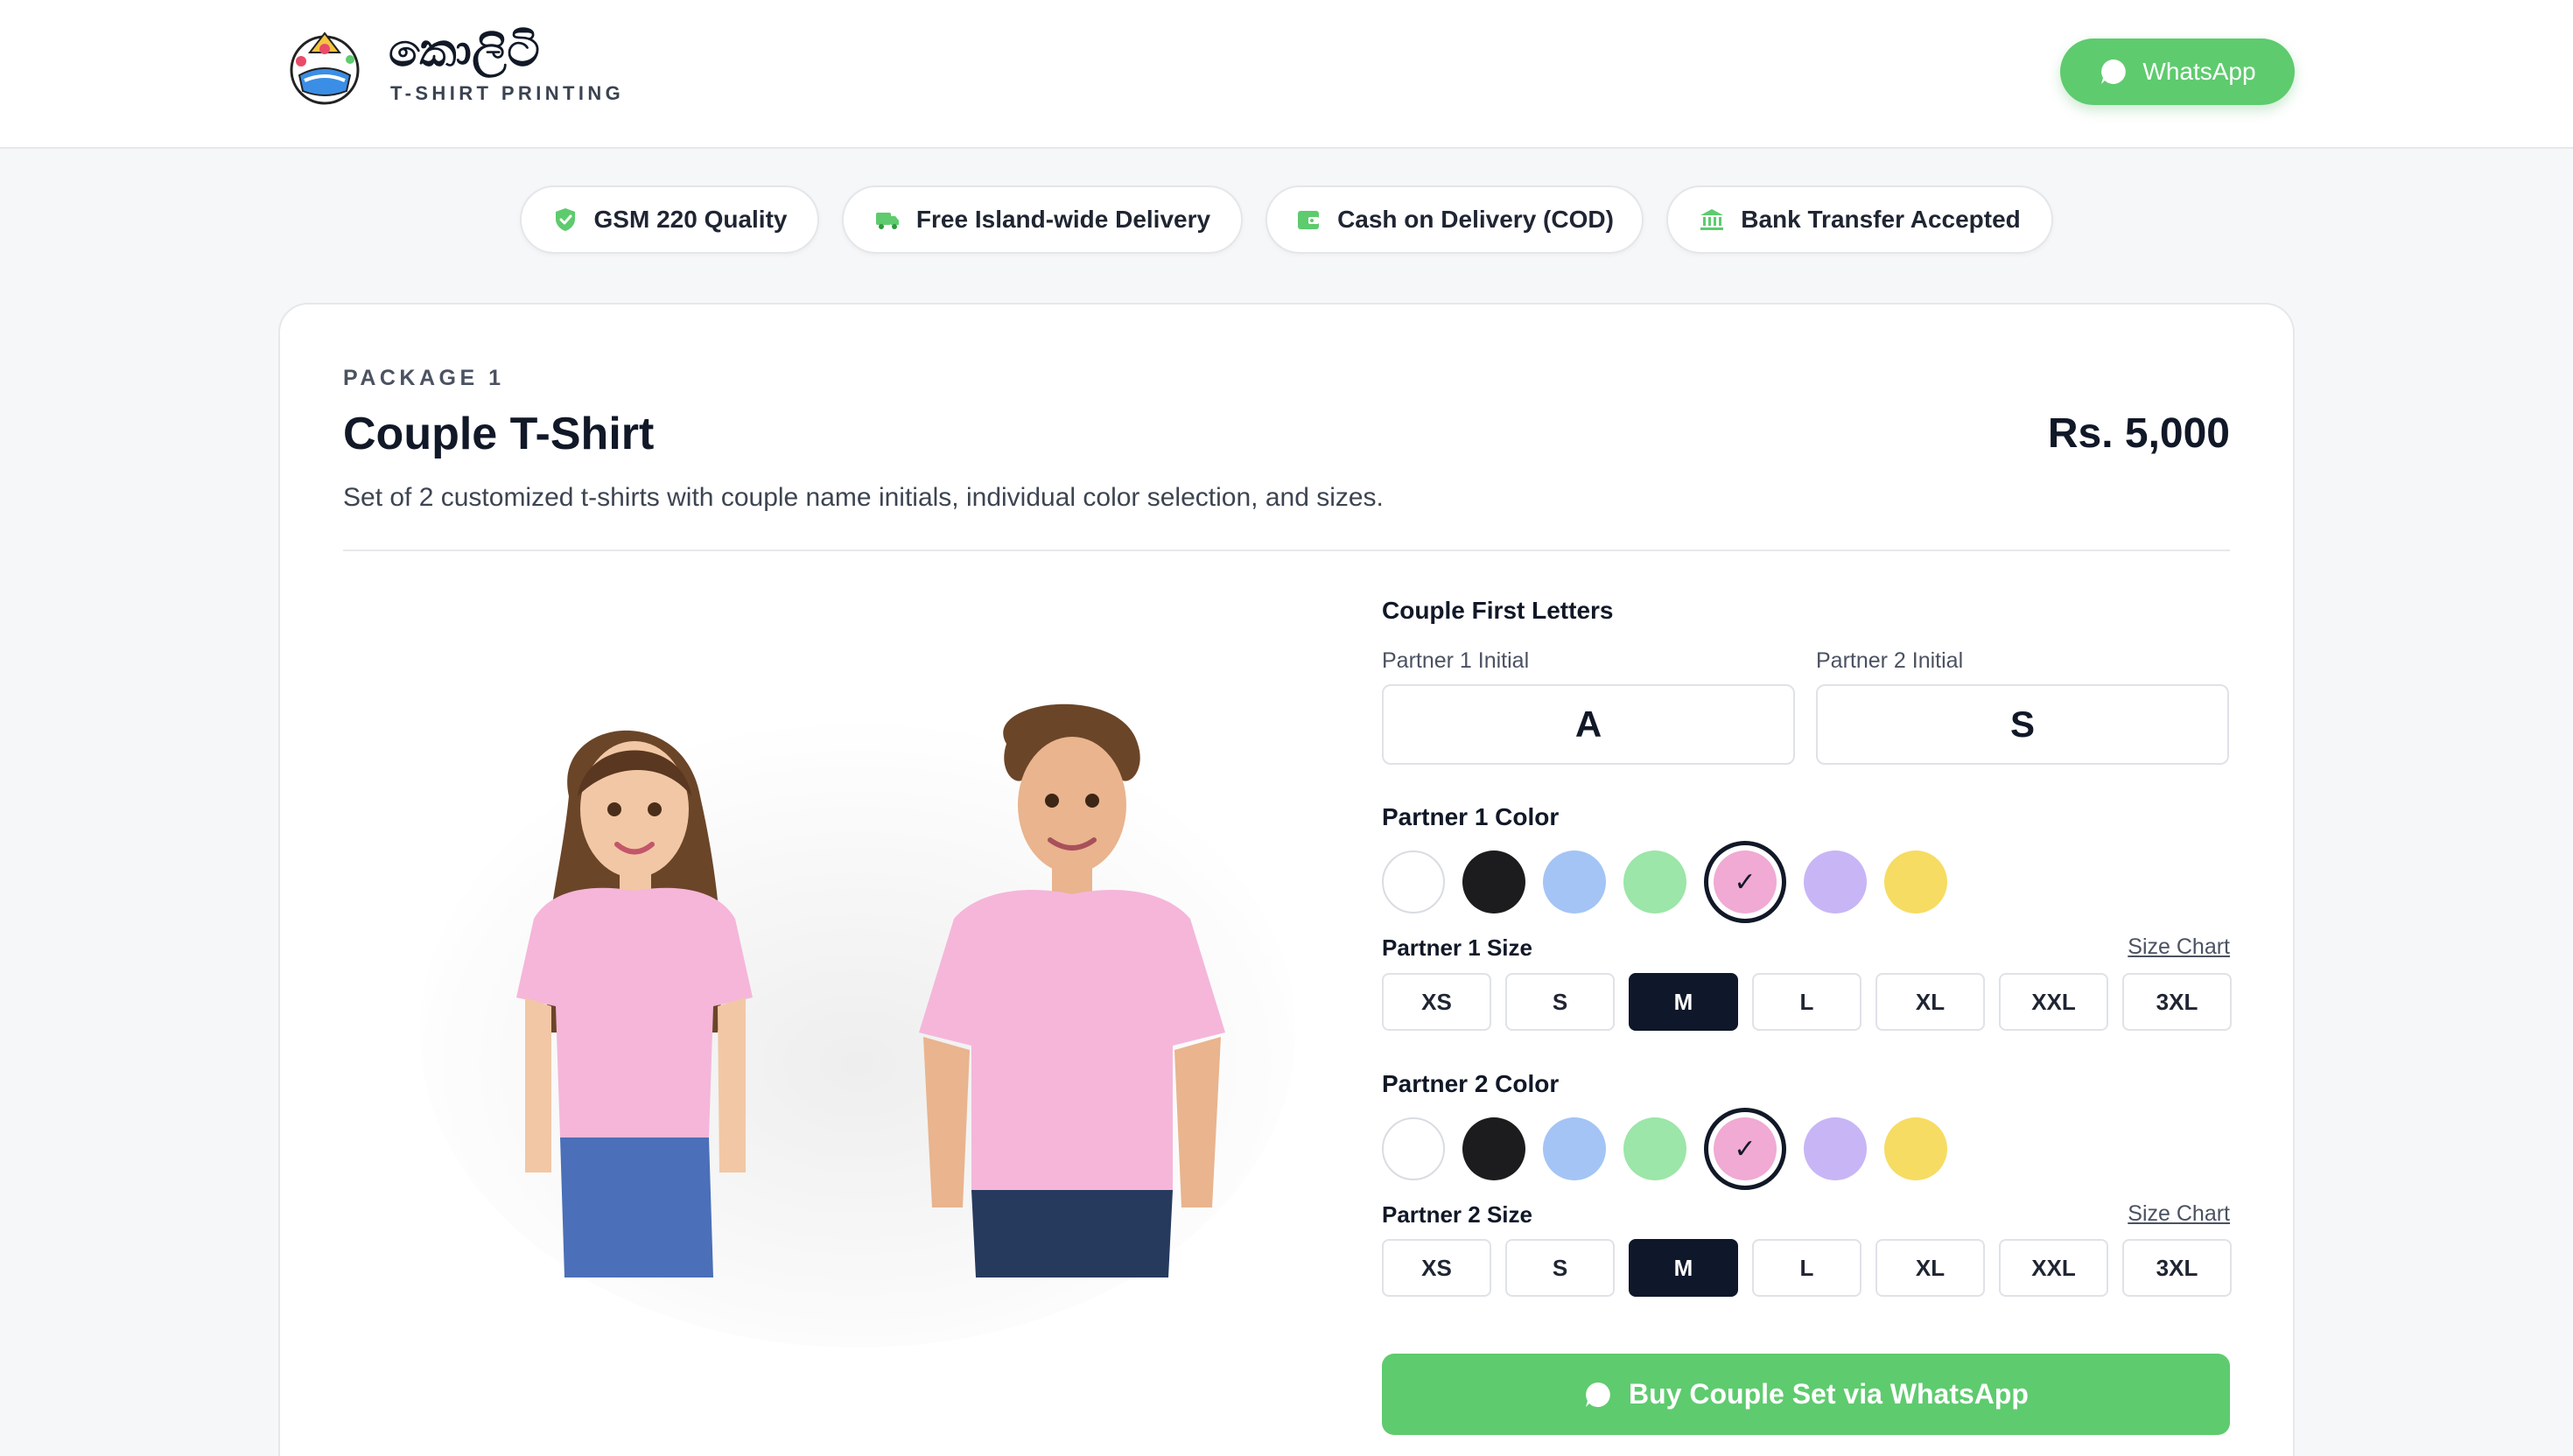 The image size is (2573, 1456). Describe the element at coordinates (465, 50) in the screenshot. I see `brand-title: කොලිටි` at that location.